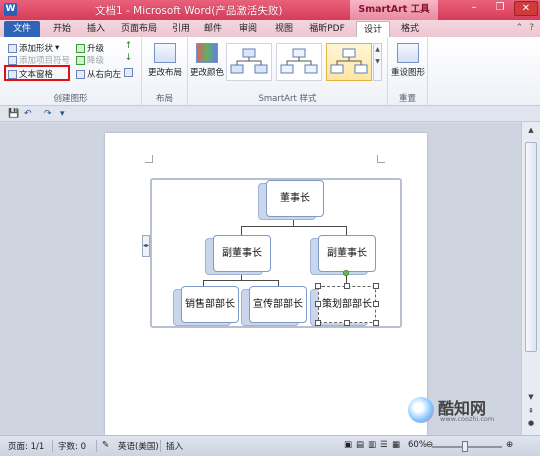 The image size is (540, 456). Describe the element at coordinates (396, 445) in the screenshot. I see `draft-icon: ▦` at that location.